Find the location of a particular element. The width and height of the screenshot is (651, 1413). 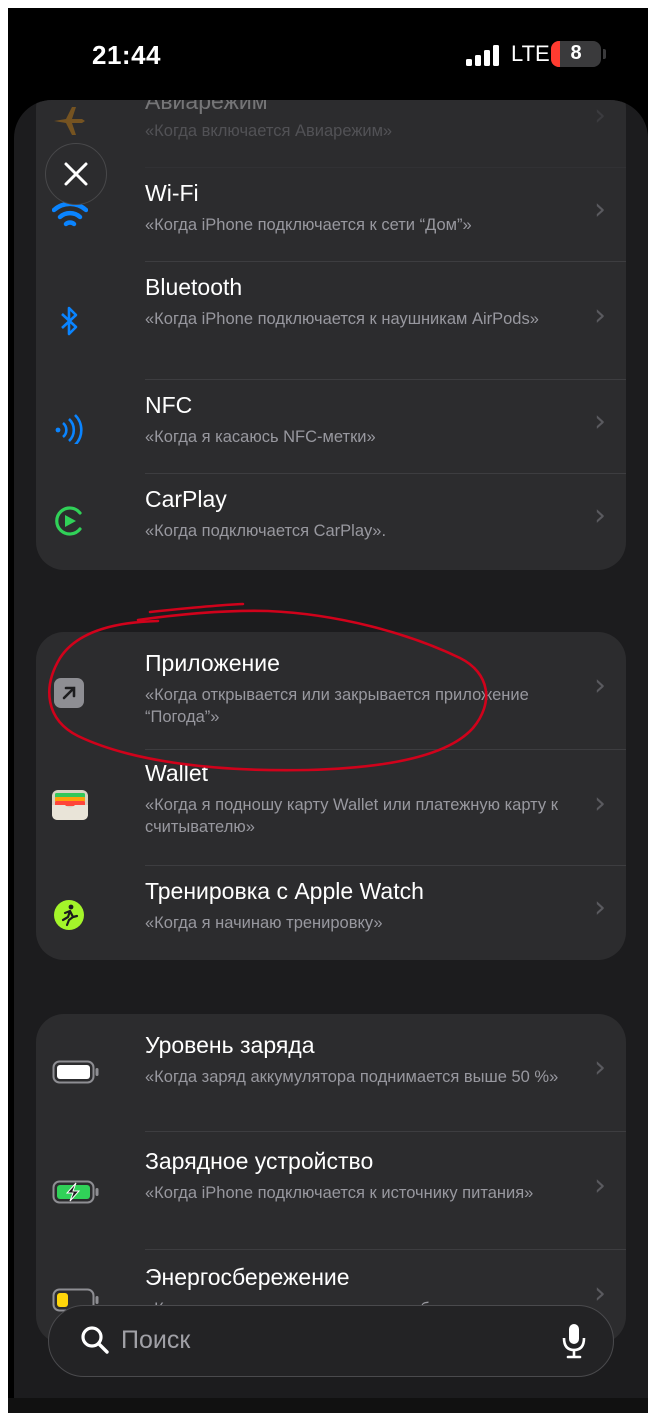

bluetooth-icon is located at coordinates (69, 321).